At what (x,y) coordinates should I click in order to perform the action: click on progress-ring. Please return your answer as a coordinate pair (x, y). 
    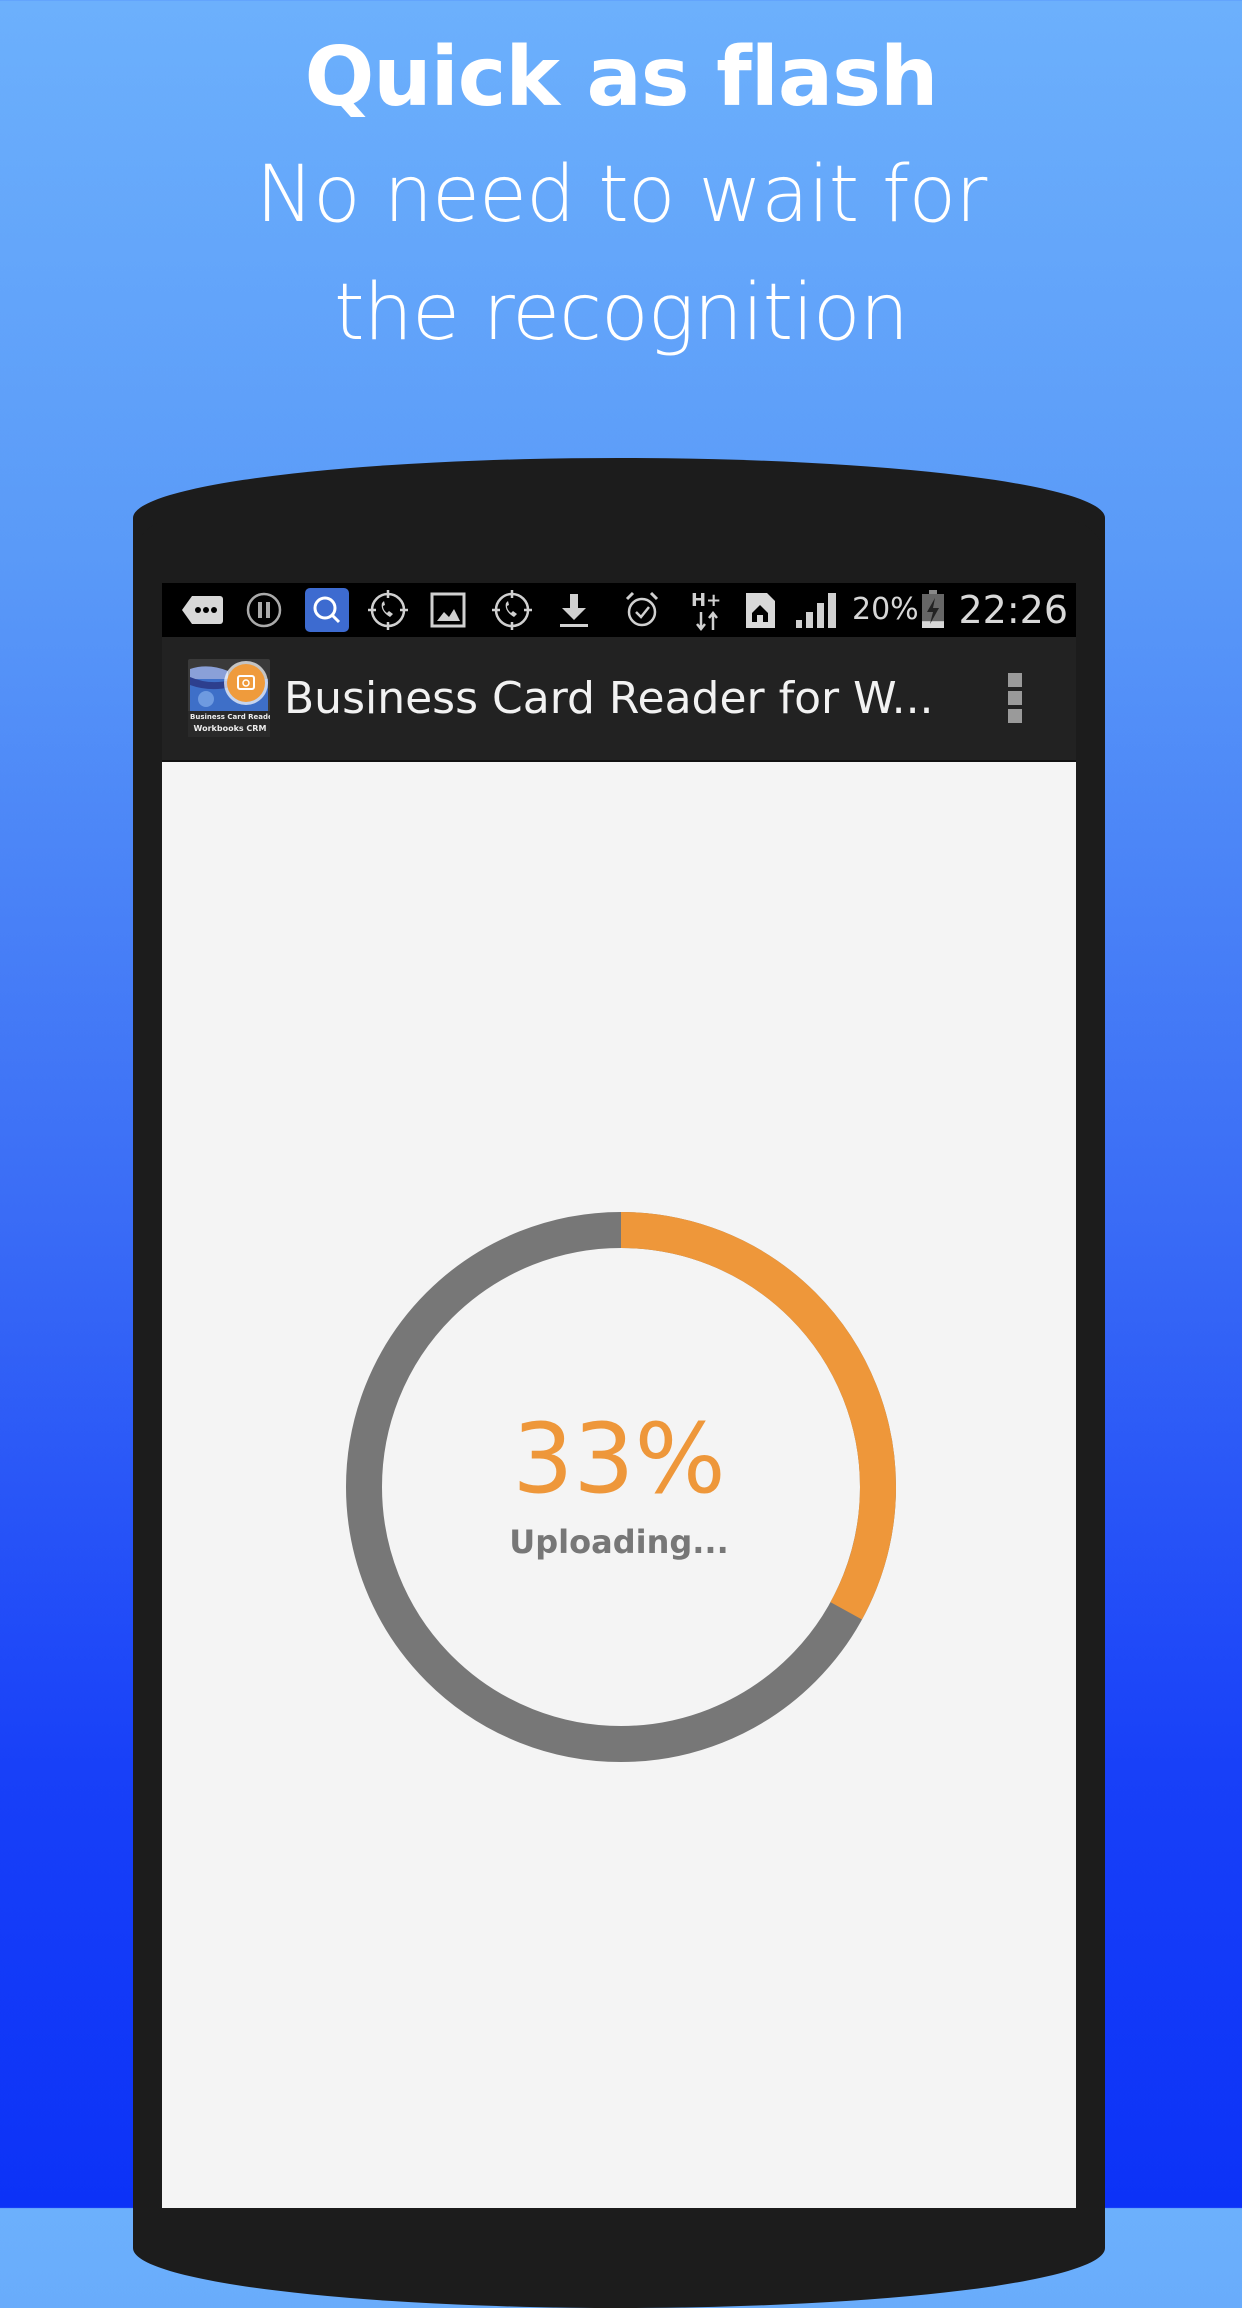
    Looking at the image, I should click on (621, 1487).